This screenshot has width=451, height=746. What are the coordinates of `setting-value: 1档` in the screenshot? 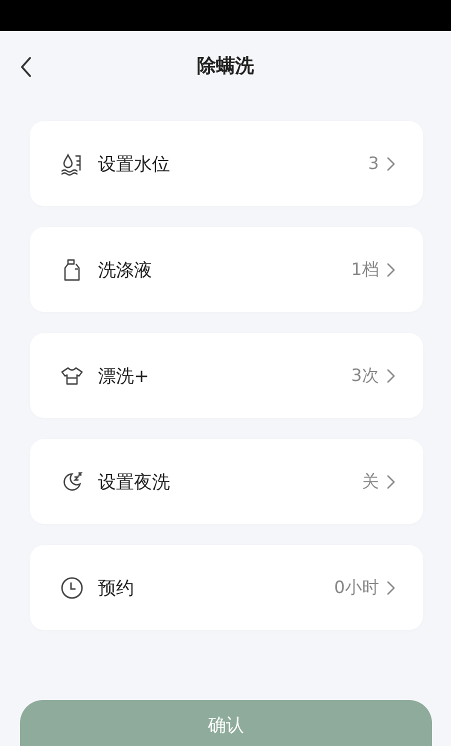 It's located at (365, 270).